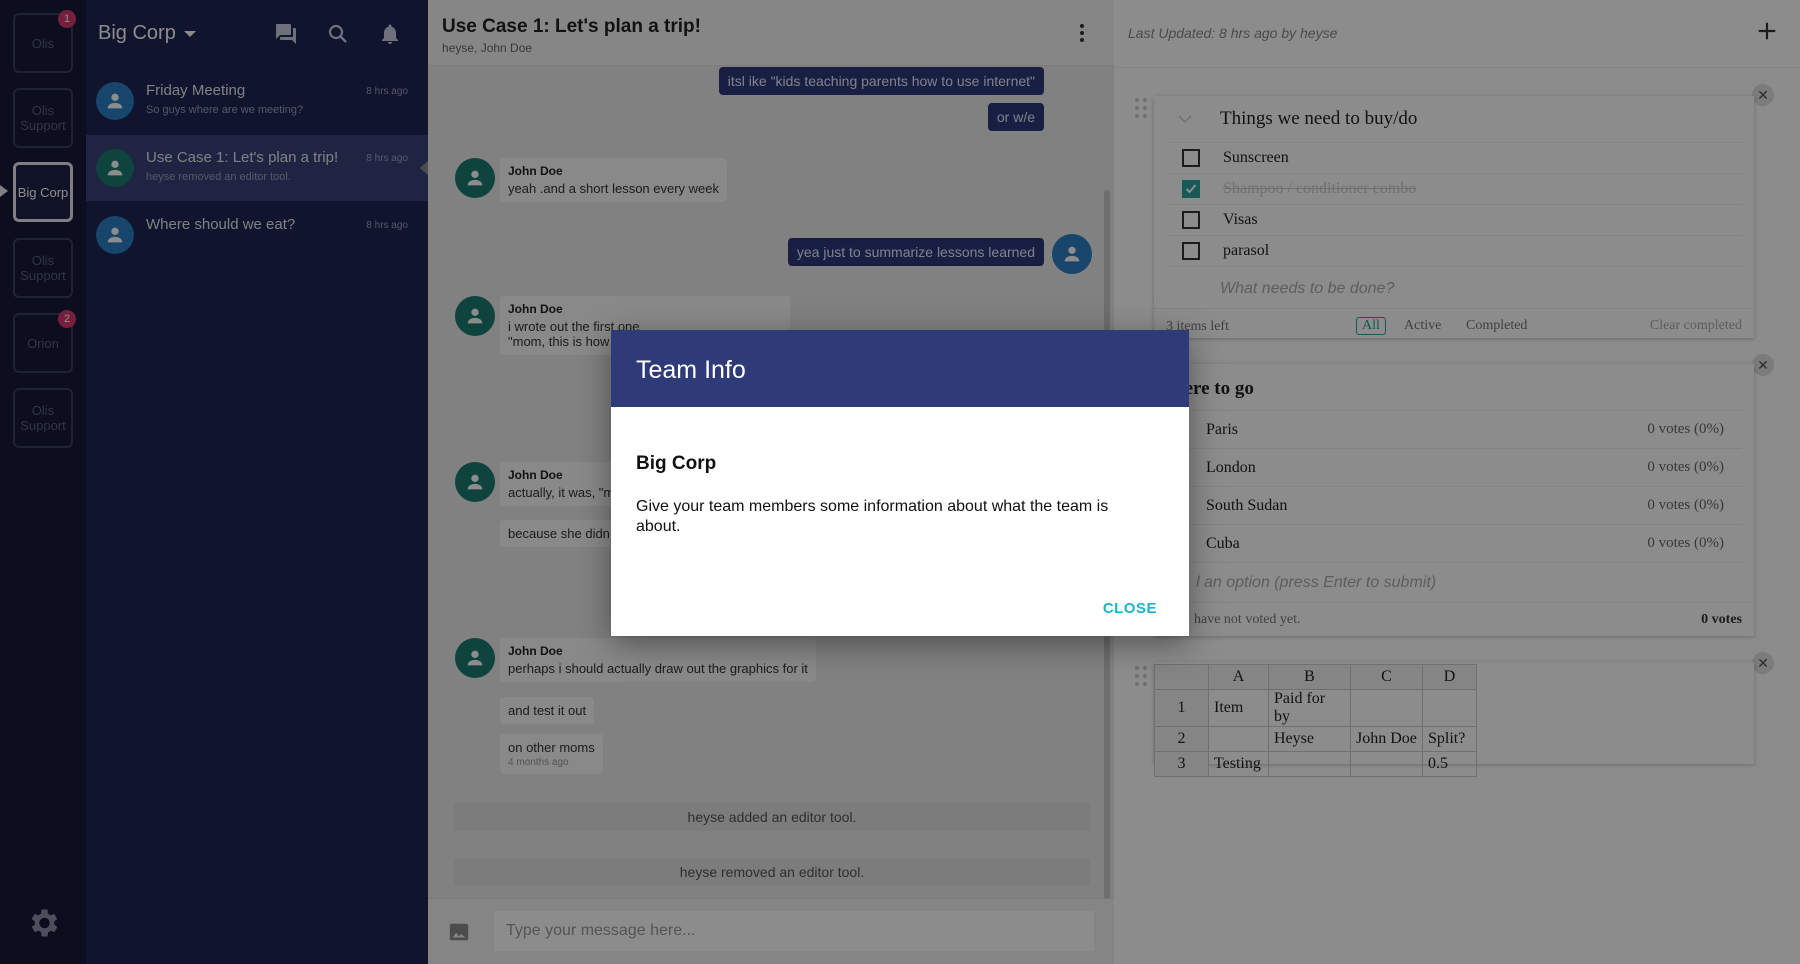 Image resolution: width=1800 pixels, height=964 pixels. I want to click on close-button: CLOSE, so click(1130, 608).